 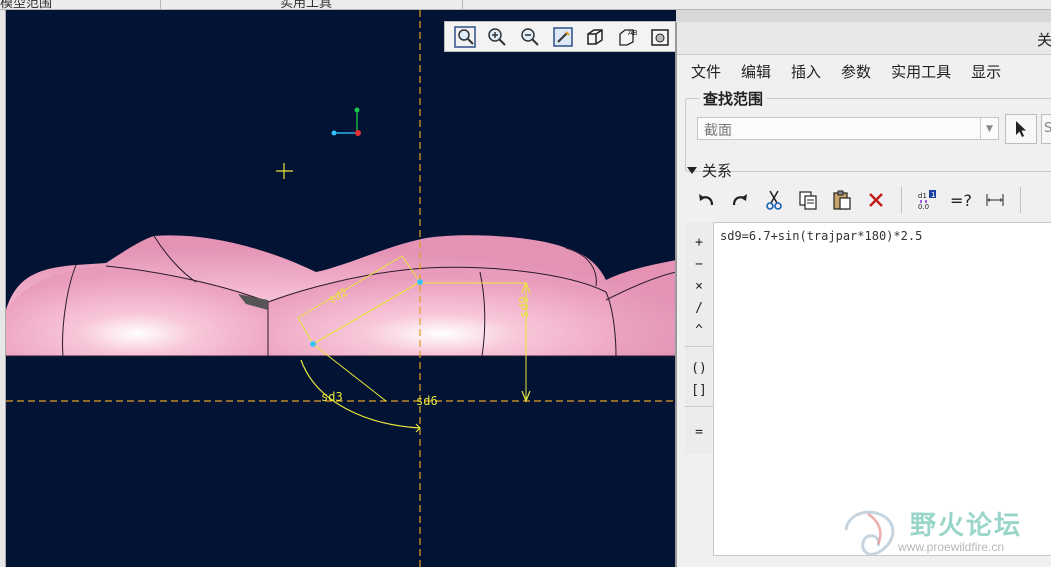 What do you see at coordinates (884, 236) in the screenshot?
I see `relation-line: sd9=6.7+sin(trajpar*180)*2.5` at bounding box center [884, 236].